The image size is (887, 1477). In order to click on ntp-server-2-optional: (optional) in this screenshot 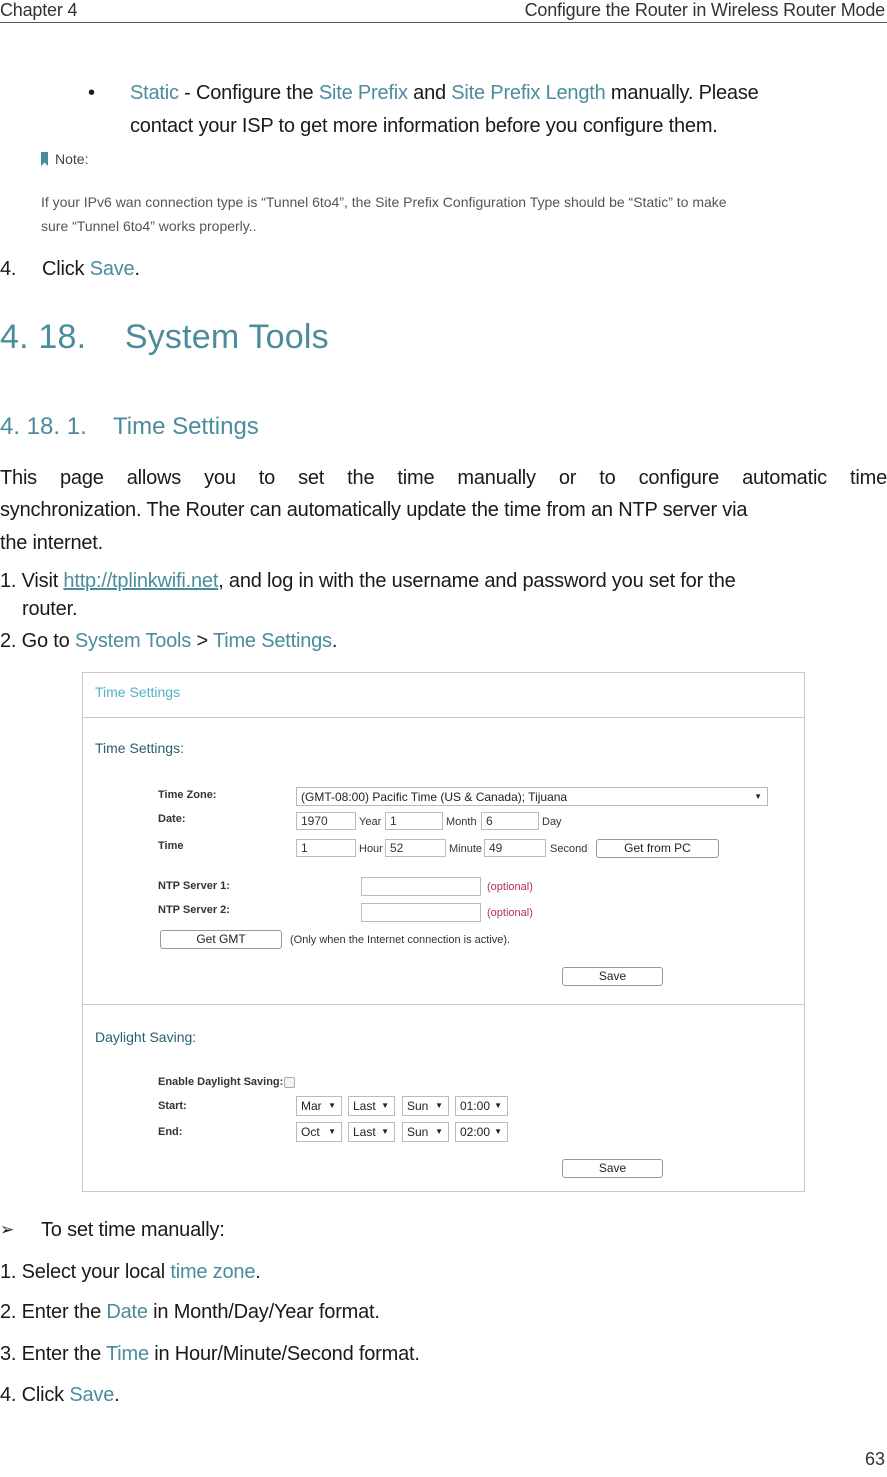, I will do `click(510, 913)`.